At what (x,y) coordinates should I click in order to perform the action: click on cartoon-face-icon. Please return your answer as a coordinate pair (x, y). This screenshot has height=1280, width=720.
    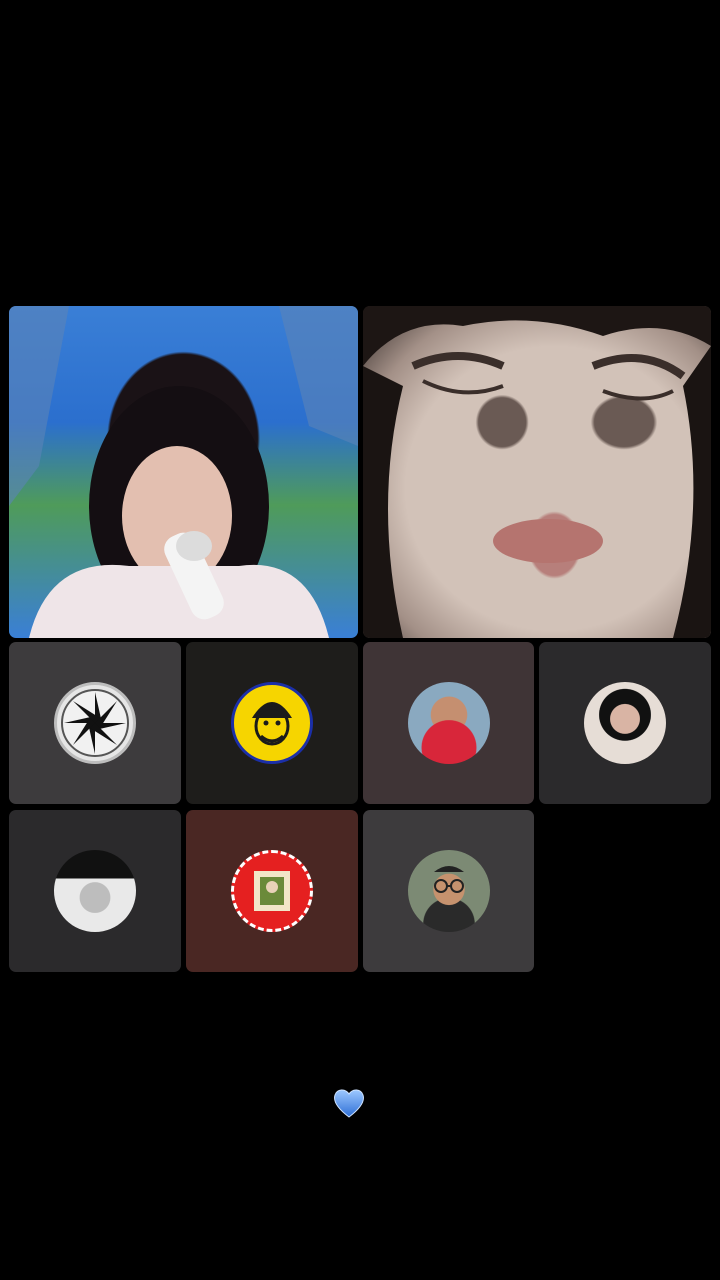
    Looking at the image, I should click on (272, 723).